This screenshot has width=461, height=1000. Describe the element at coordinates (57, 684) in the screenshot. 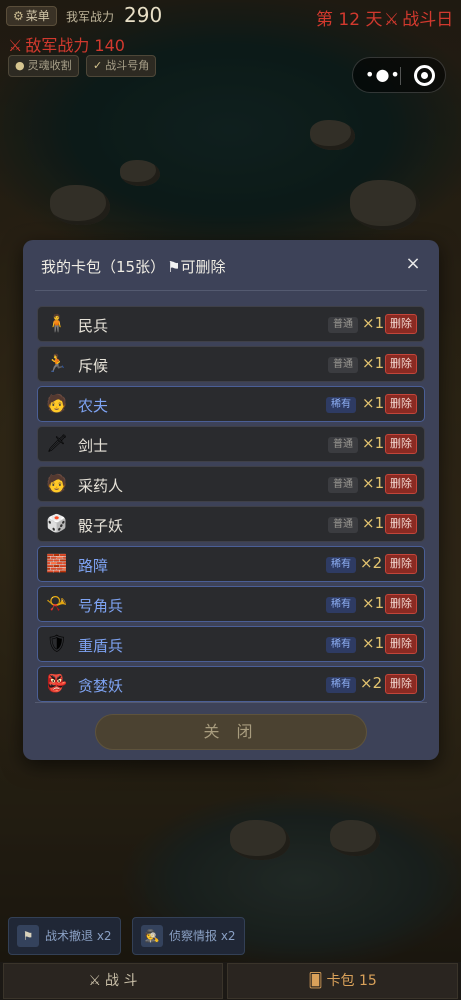

I see `greed-demon-icon: 👺` at that location.